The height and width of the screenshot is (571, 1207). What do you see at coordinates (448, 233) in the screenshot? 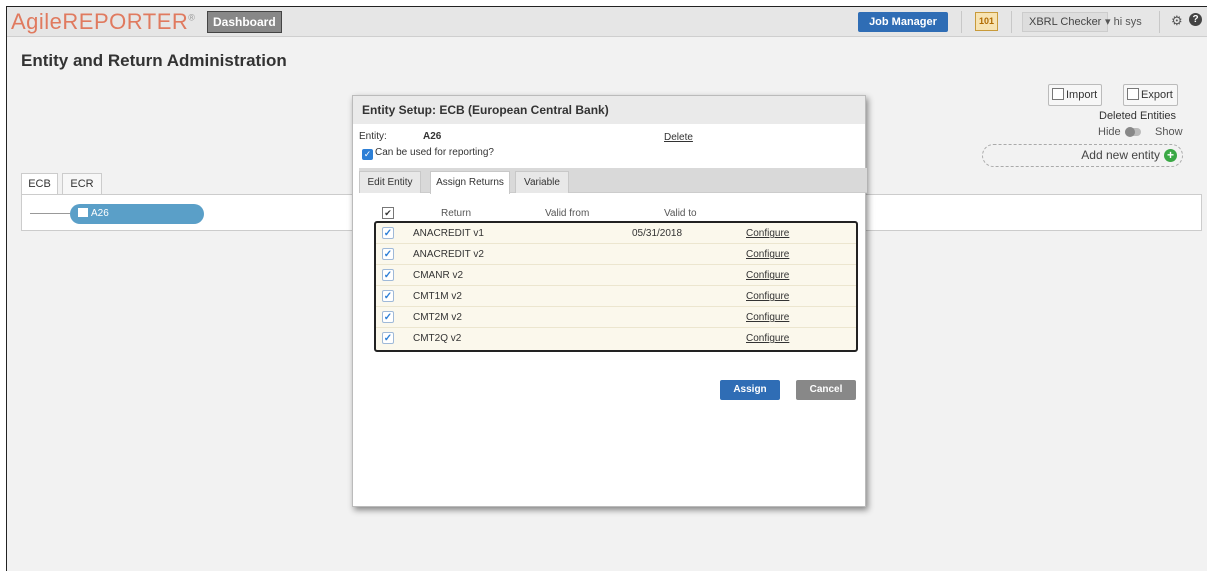
I see `return-name: ANACREDIT v1` at bounding box center [448, 233].